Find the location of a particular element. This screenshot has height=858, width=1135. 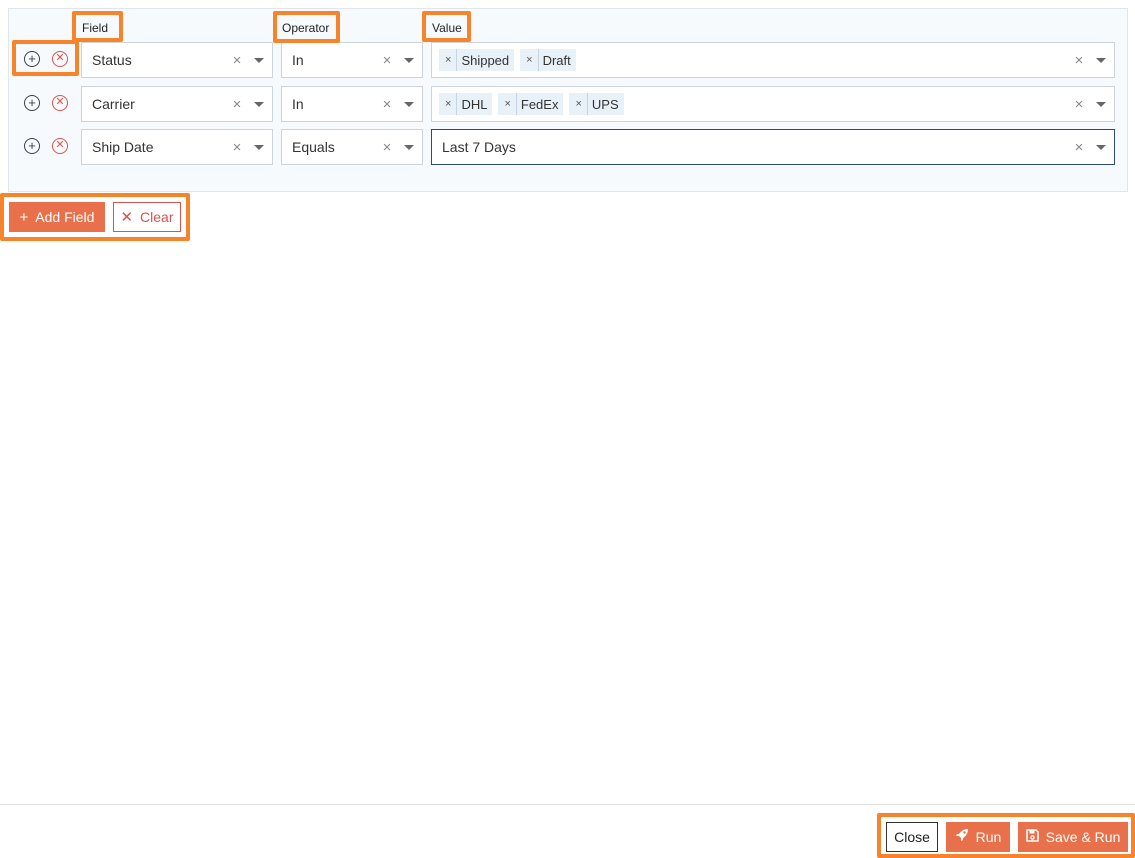

row-2-value-multiselect: × DHL × FedEx × UPS × is located at coordinates (773, 104).